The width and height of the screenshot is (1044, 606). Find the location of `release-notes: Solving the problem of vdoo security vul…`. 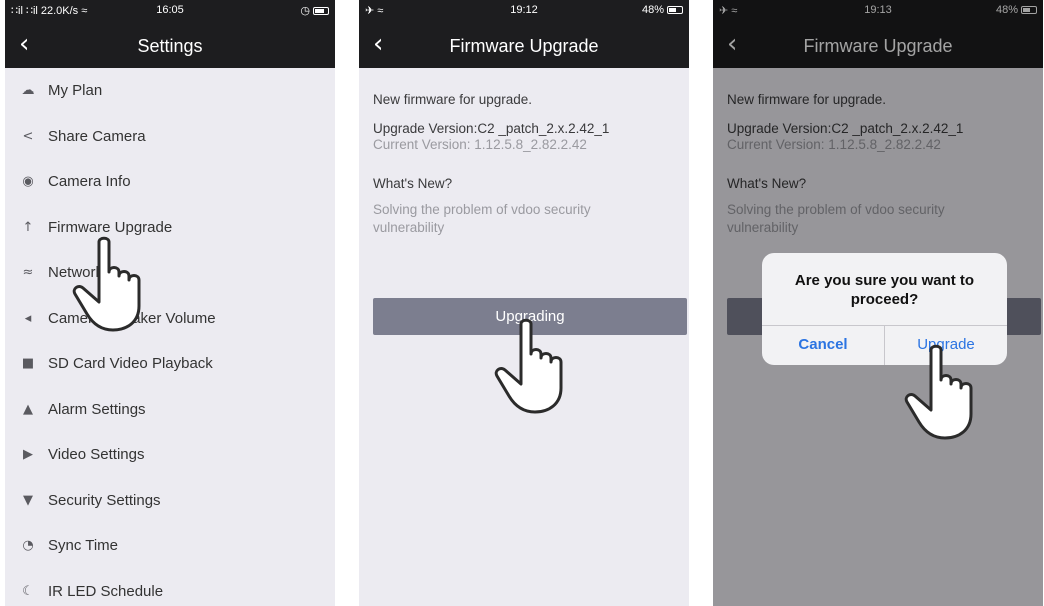

release-notes: Solving the problem of vdoo security vul… is located at coordinates (482, 218).